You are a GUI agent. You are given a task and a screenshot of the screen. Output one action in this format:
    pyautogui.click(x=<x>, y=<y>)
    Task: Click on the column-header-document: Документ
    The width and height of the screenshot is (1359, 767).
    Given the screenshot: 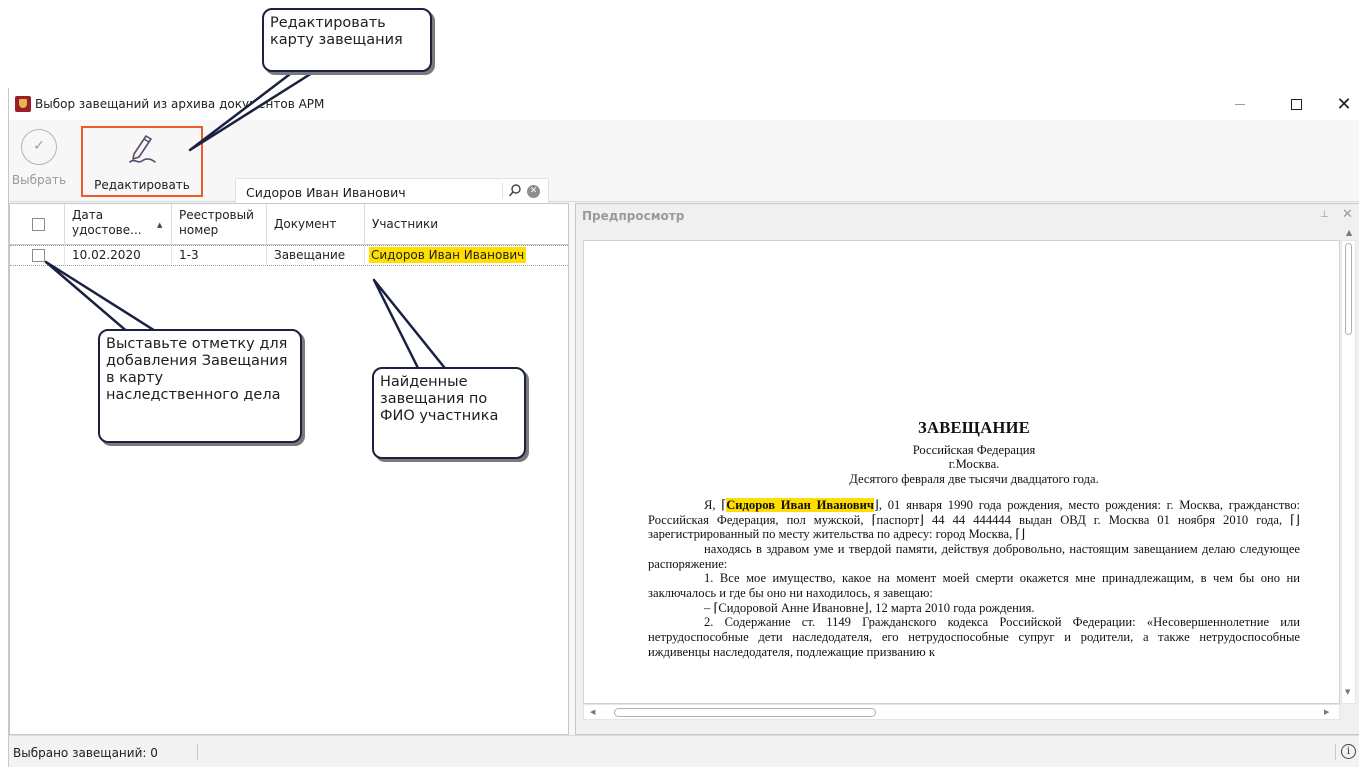 What is the action you would take?
    pyautogui.click(x=316, y=224)
    